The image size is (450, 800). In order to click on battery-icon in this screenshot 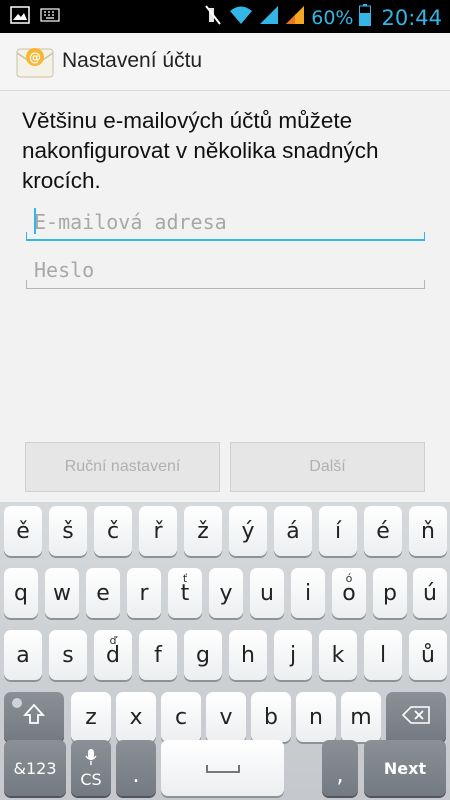, I will do `click(365, 17)`.